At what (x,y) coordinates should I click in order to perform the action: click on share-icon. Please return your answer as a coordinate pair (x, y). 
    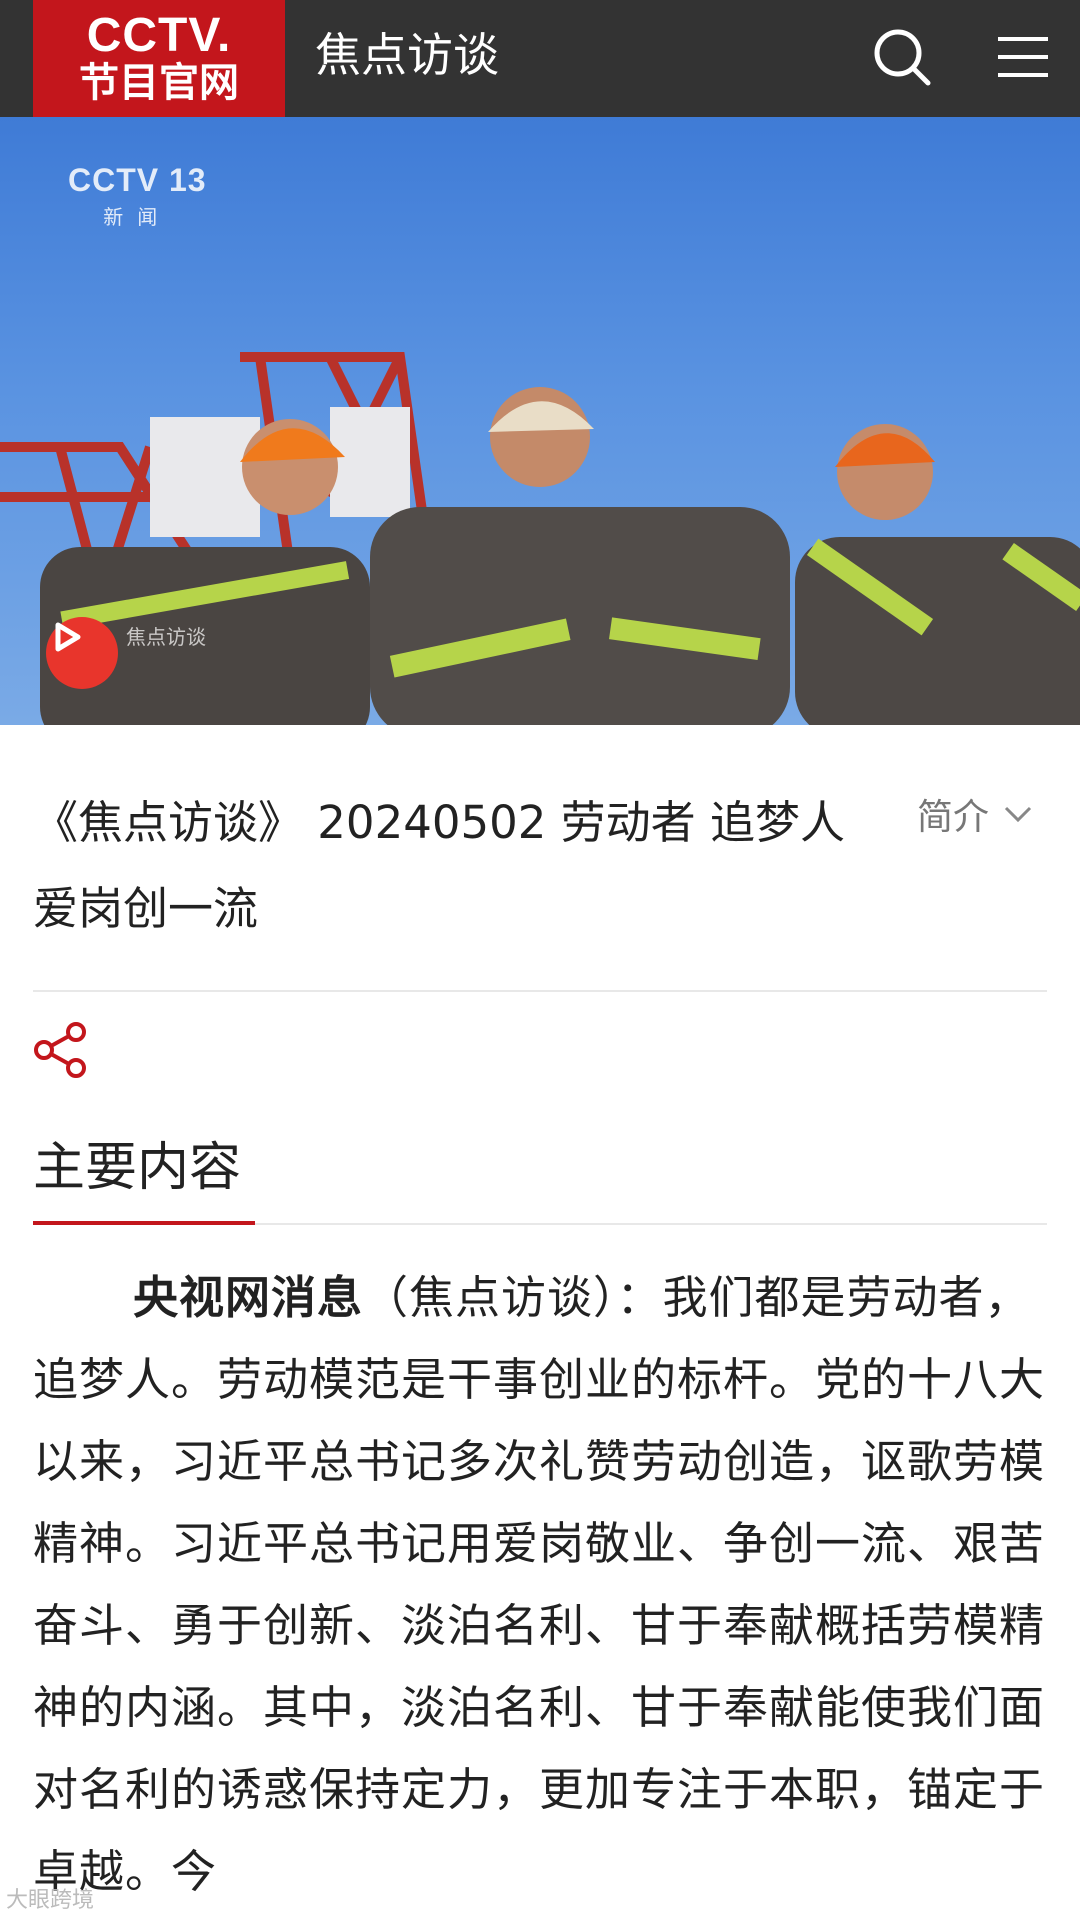
    Looking at the image, I should click on (60, 1050).